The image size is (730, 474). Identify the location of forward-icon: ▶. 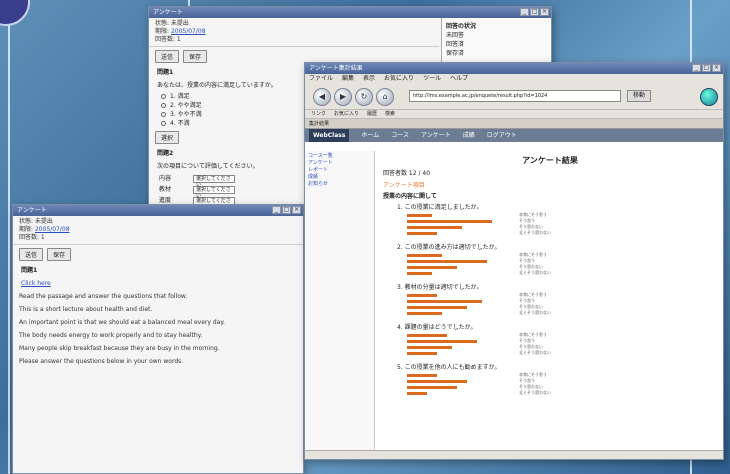
(343, 96).